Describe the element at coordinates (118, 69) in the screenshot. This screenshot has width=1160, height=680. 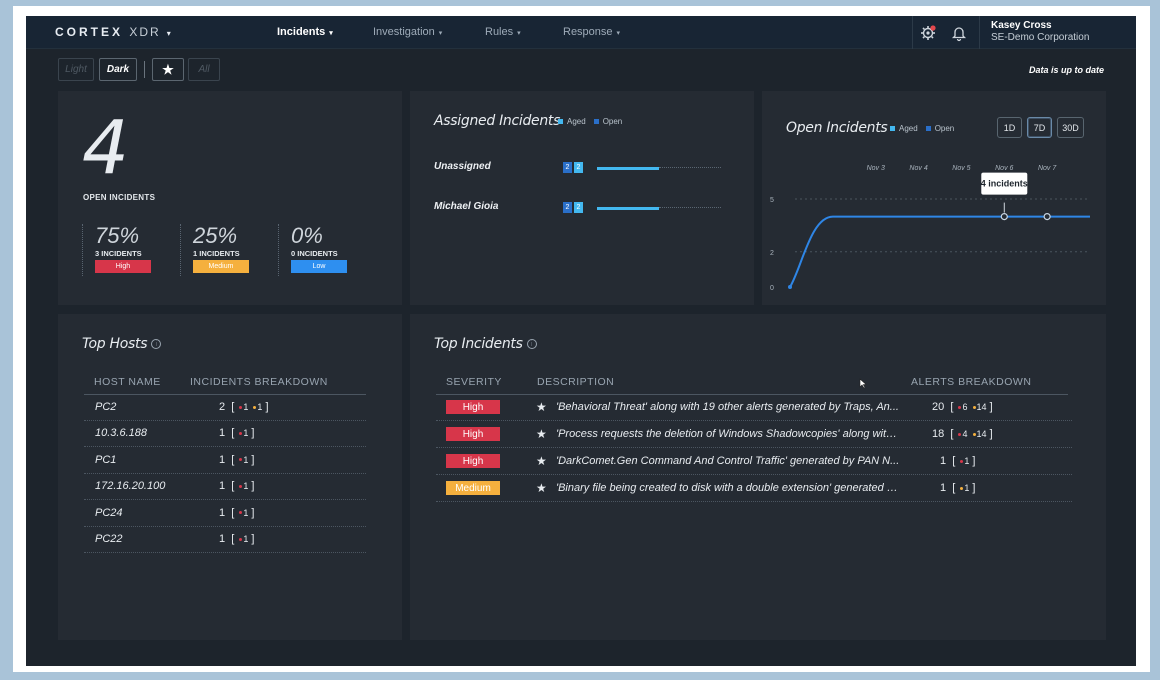
I see `theme-dark-toggle: Dark` at that location.